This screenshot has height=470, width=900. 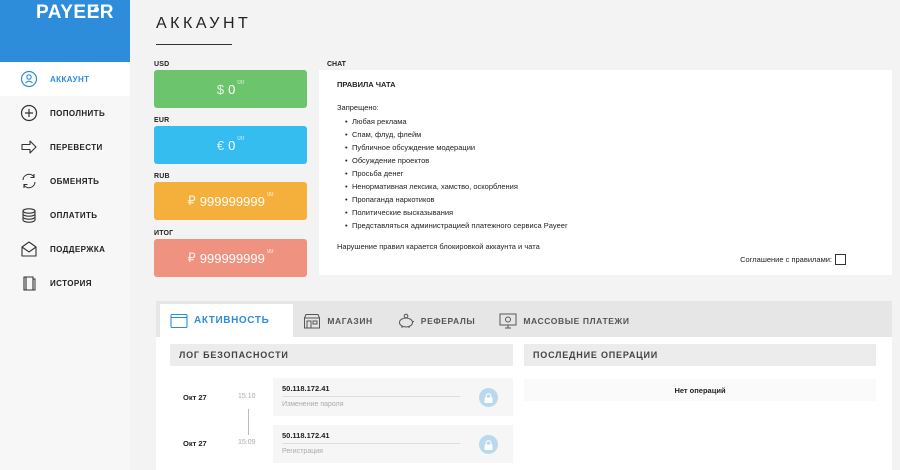 I want to click on sidebar-item-history: ИСТОРИЯ, so click(x=65, y=283).